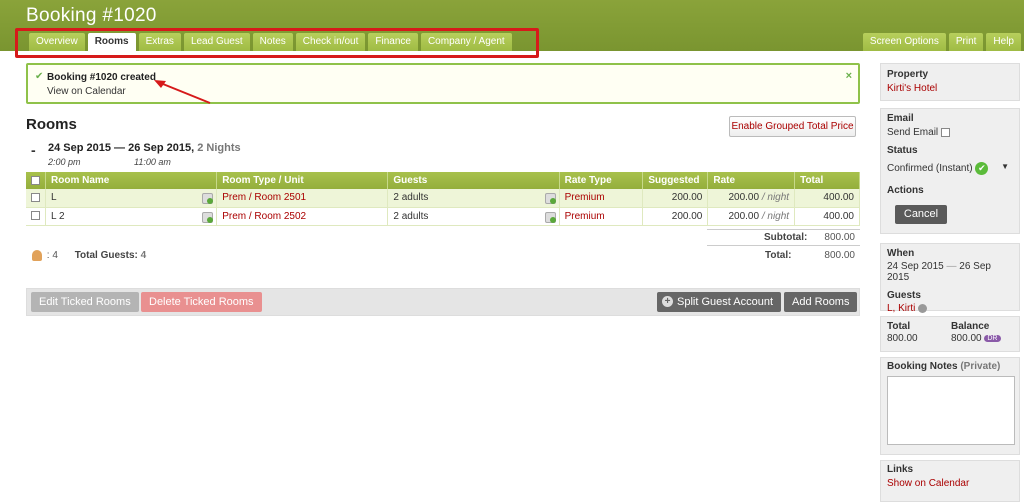  I want to click on rate-cell: 200.00 / night, so click(751, 198).